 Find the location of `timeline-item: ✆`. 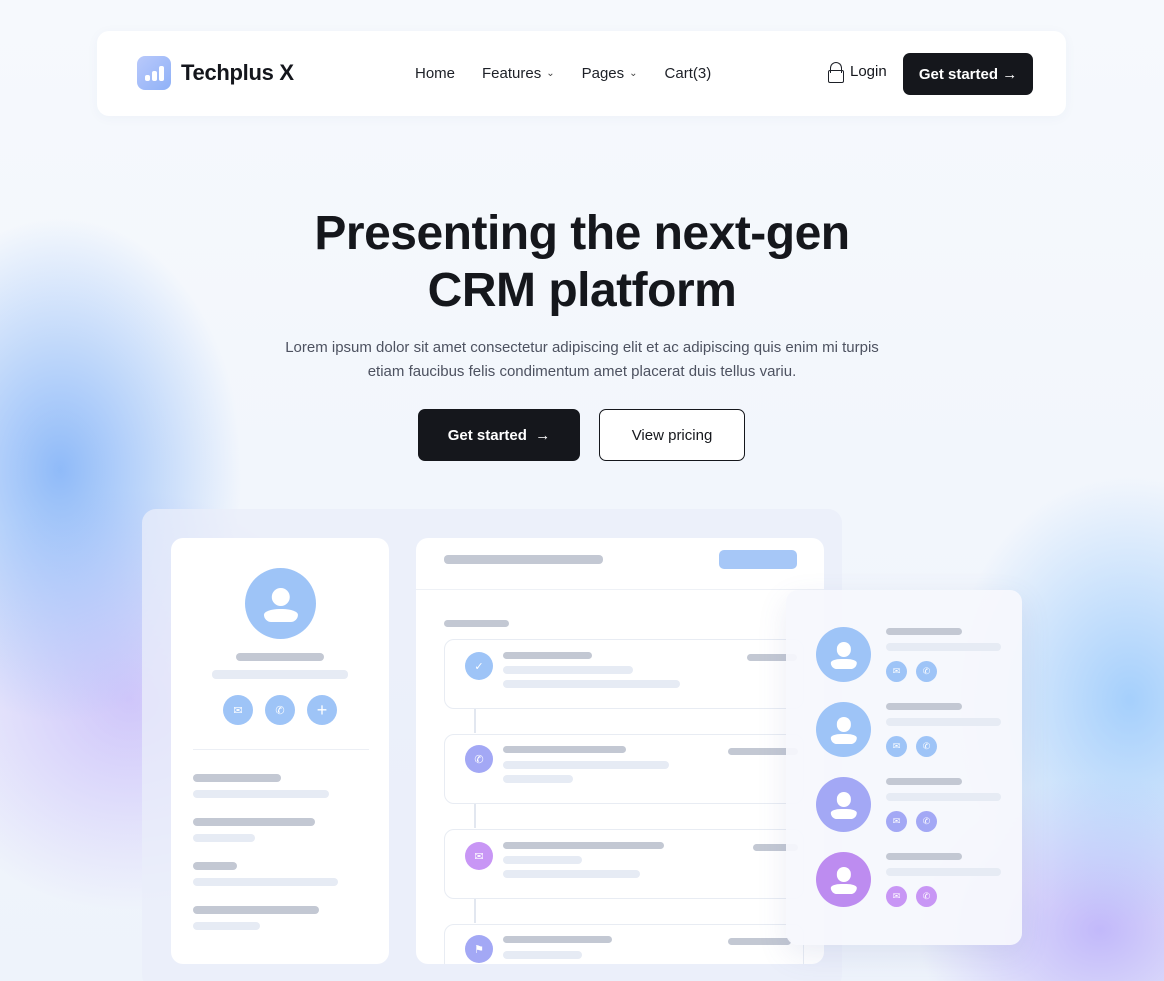

timeline-item: ✆ is located at coordinates (624, 769).